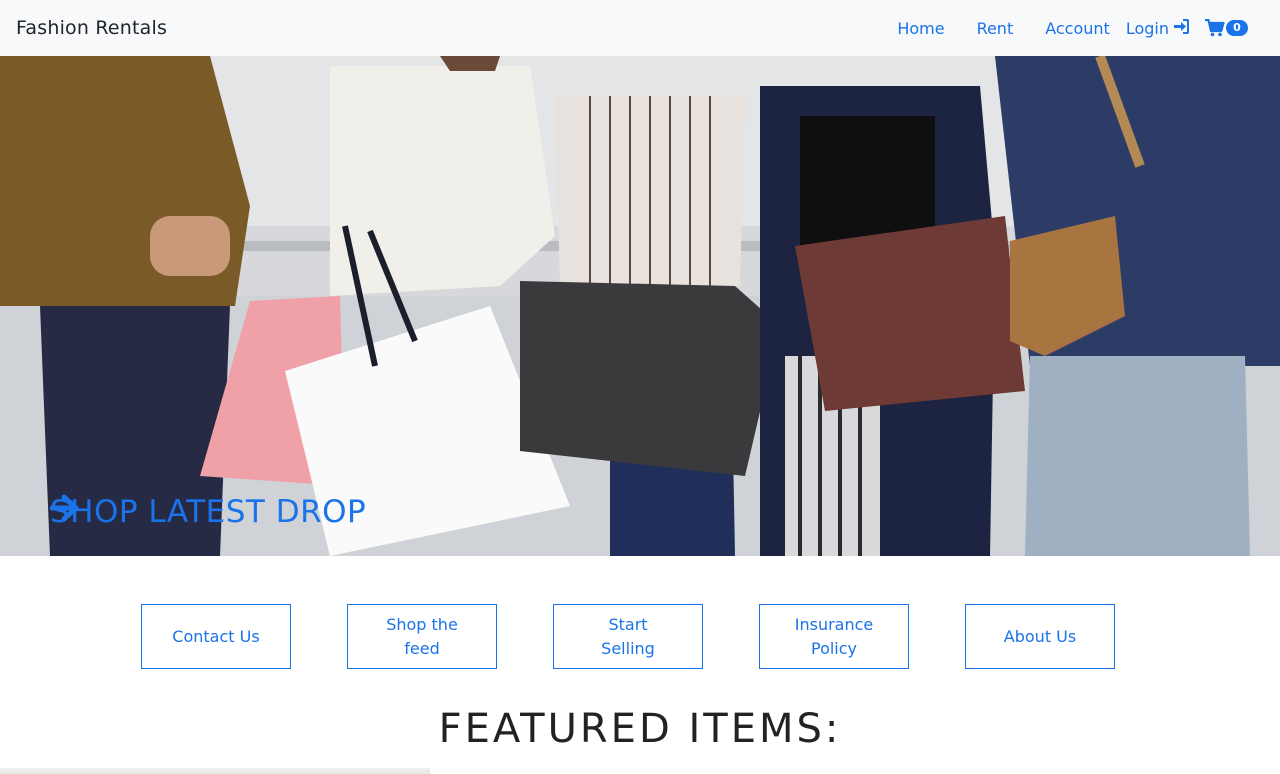 Image resolution: width=1280 pixels, height=774 pixels. I want to click on shop-the-feed-label: Shop the feed, so click(422, 636).